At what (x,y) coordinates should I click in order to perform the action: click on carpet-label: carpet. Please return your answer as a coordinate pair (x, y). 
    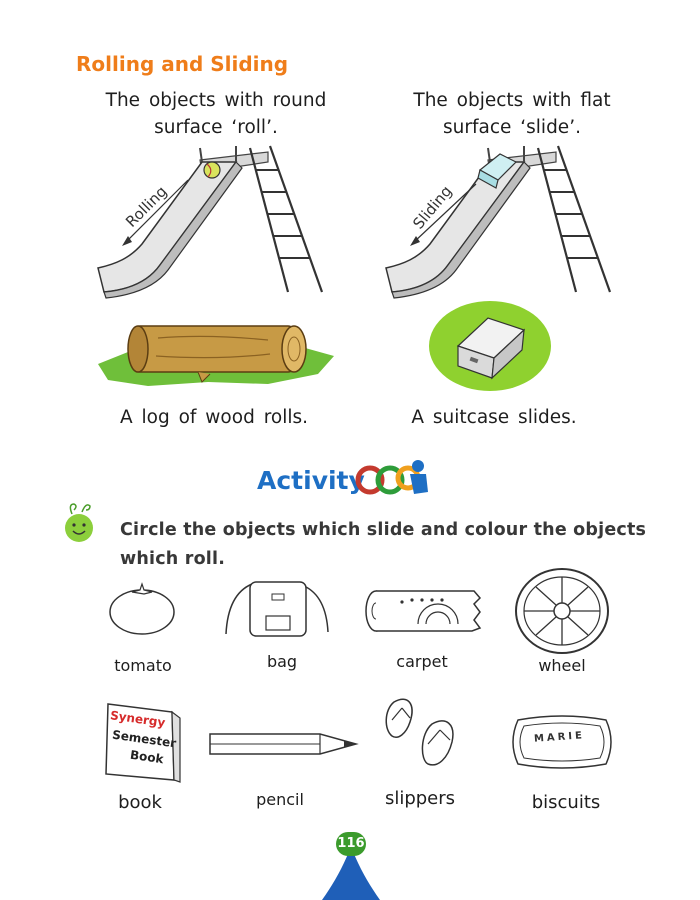
    Looking at the image, I should click on (422, 661).